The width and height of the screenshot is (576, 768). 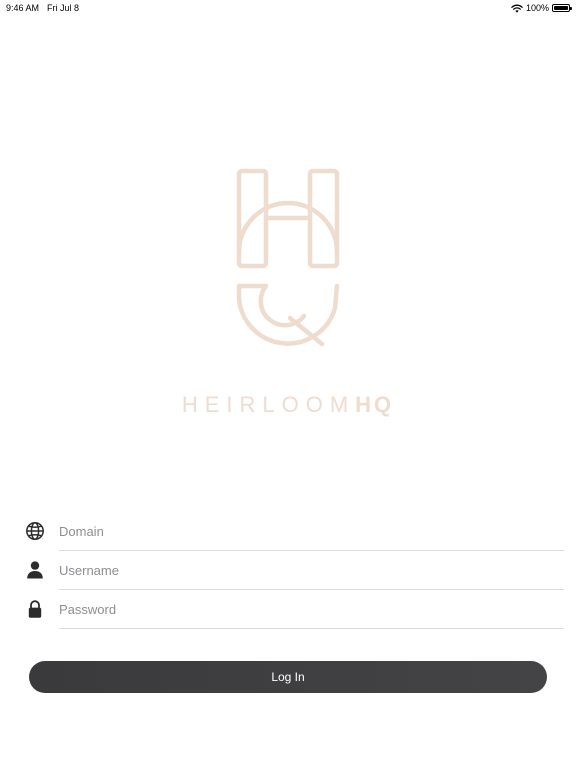 I want to click on brand-wordmark: HEIRLOOMHQ, so click(x=288, y=405).